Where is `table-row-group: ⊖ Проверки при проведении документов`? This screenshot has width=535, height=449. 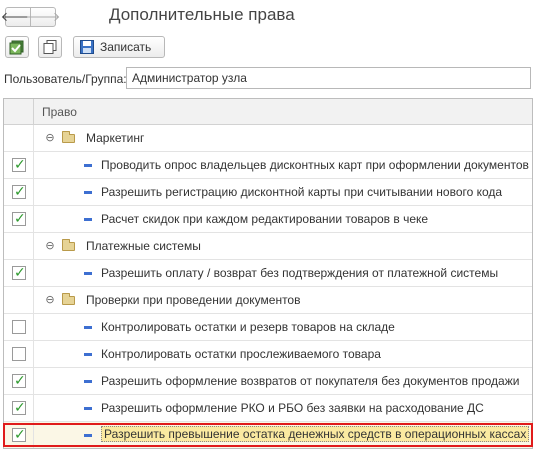 table-row-group: ⊖ Проверки при проведении документов is located at coordinates (268, 300).